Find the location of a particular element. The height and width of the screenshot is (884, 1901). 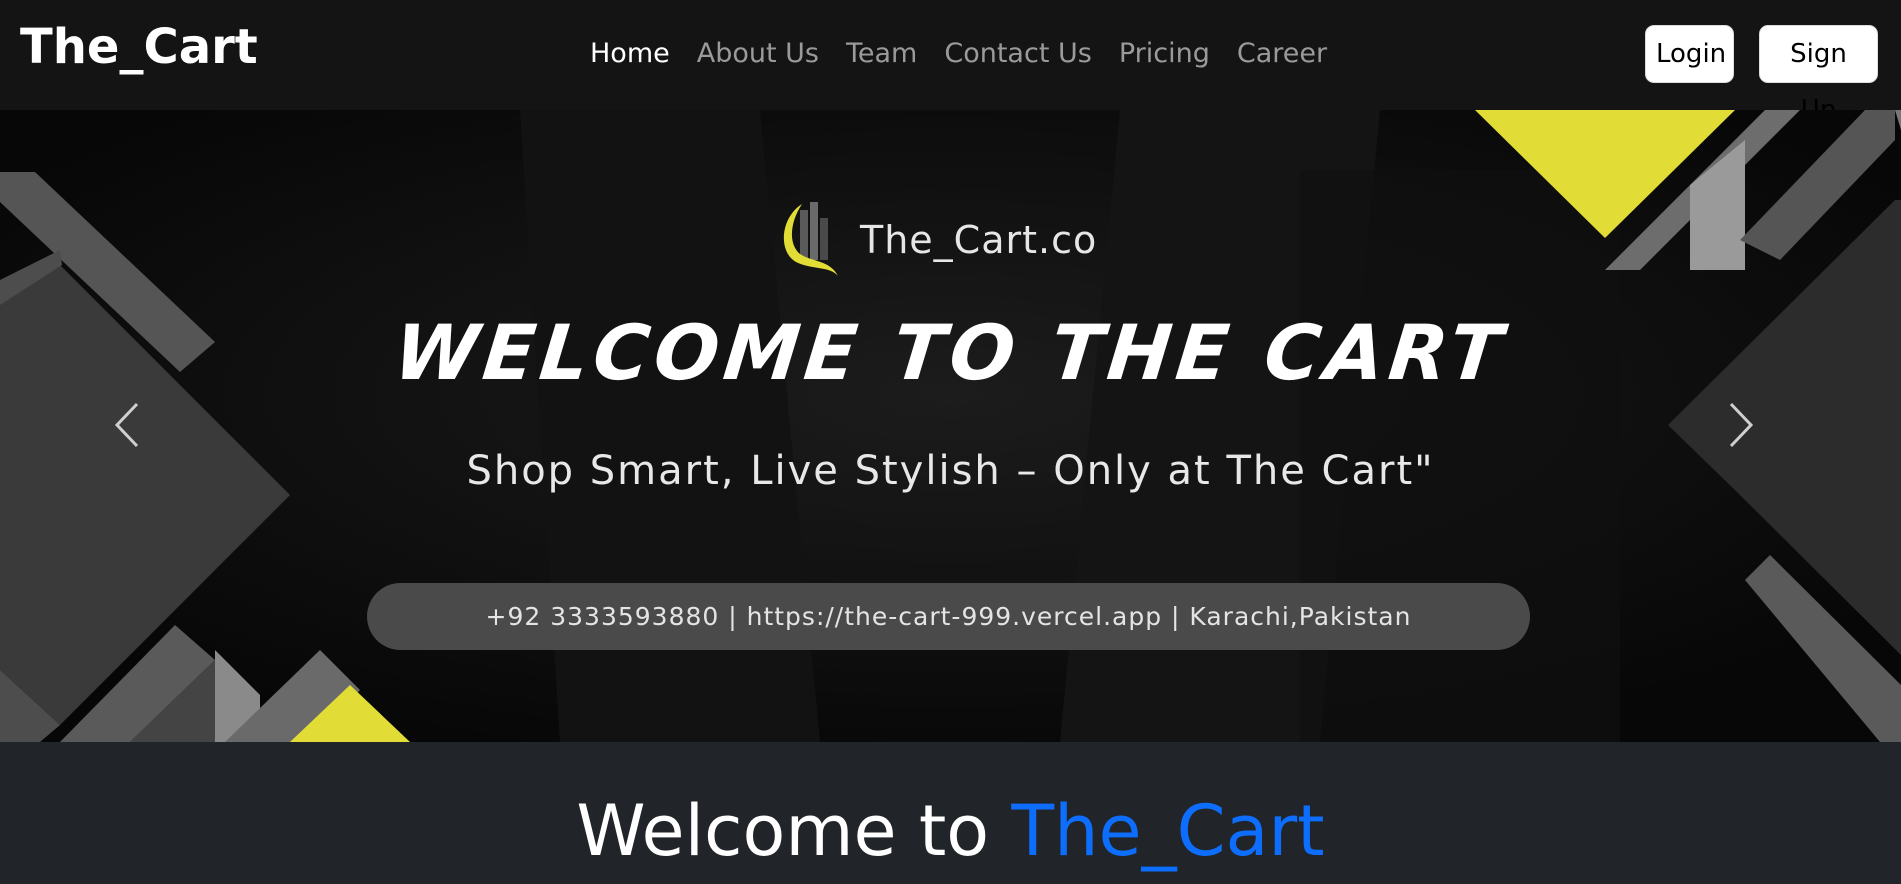

building-logo-icon is located at coordinates (810, 239).